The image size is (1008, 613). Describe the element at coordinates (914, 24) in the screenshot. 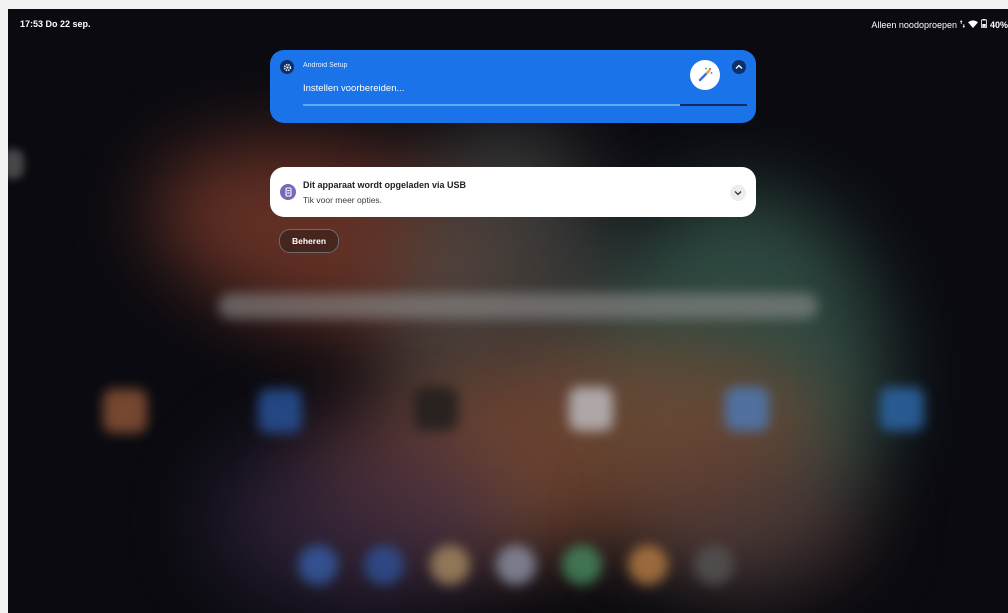

I see `network-status: Alleen noodoproepen` at that location.